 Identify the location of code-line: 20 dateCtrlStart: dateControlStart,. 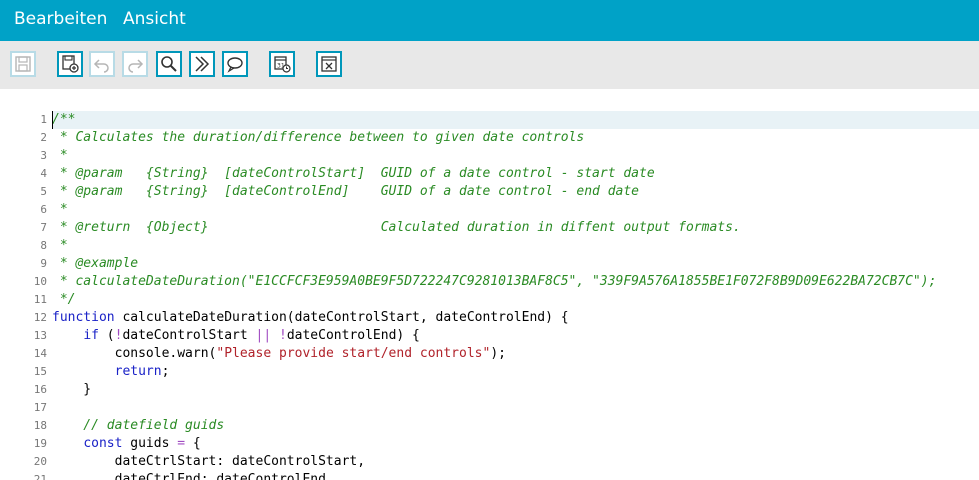
(491, 462).